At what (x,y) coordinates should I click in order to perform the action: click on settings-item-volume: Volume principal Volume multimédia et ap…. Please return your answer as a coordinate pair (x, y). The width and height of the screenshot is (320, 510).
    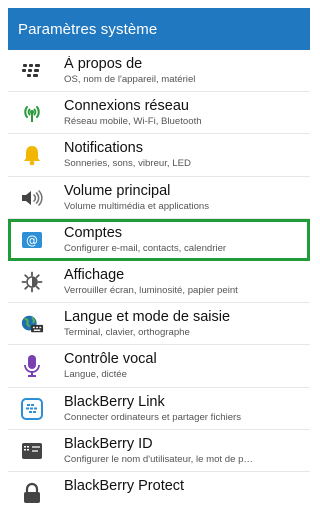
    Looking at the image, I should click on (159, 198).